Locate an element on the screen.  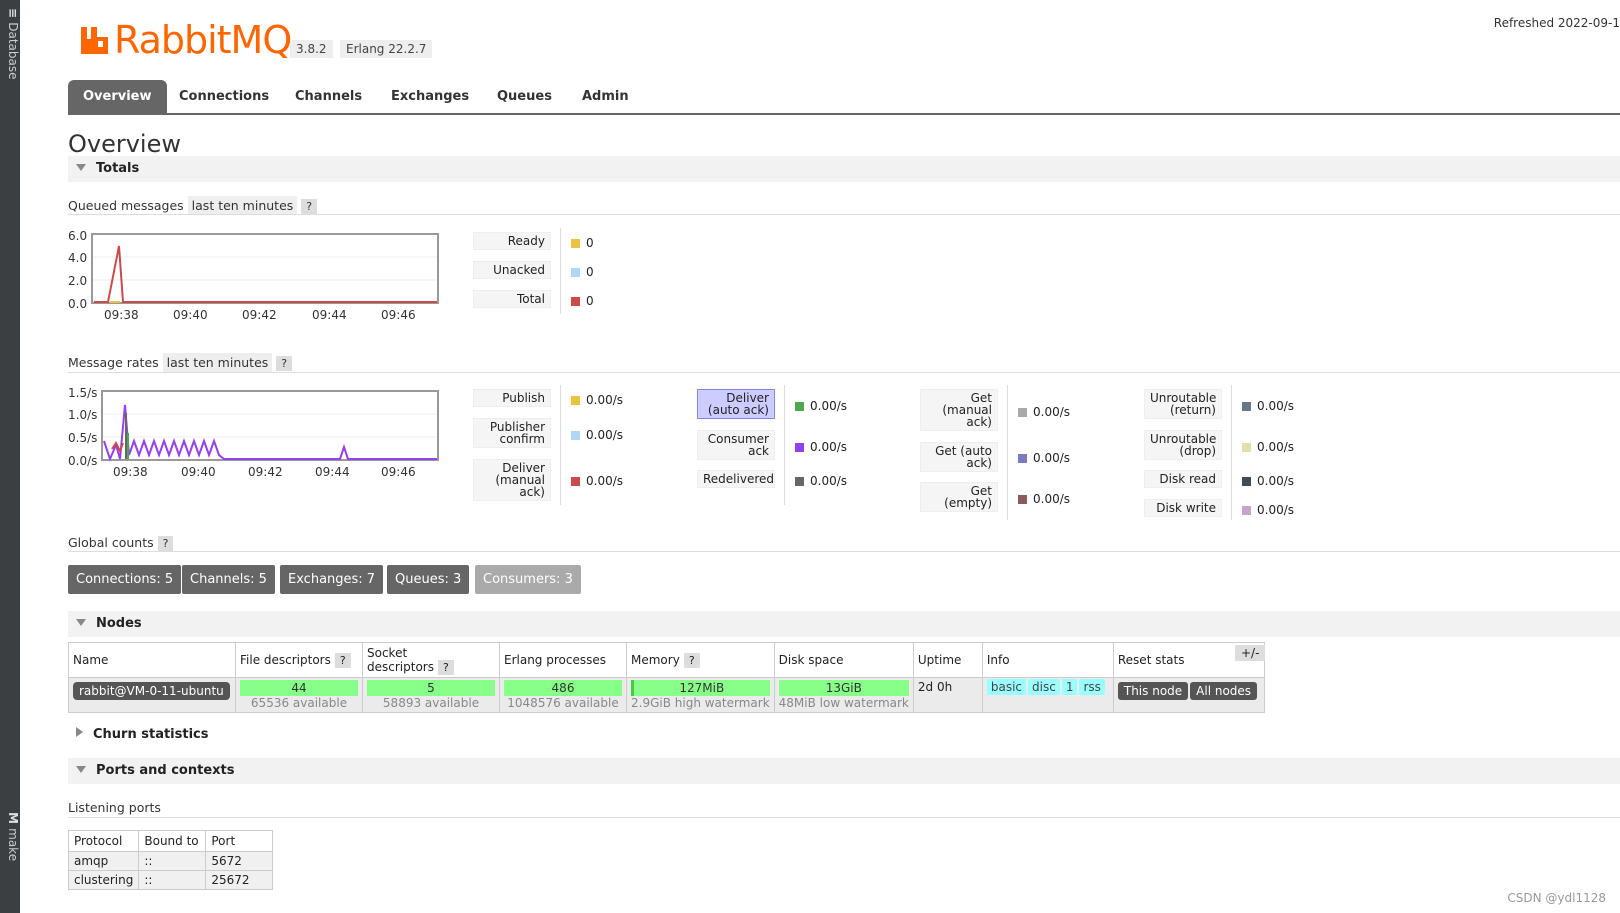
col-erlang-processes: Erlang processes is located at coordinates (563, 660).